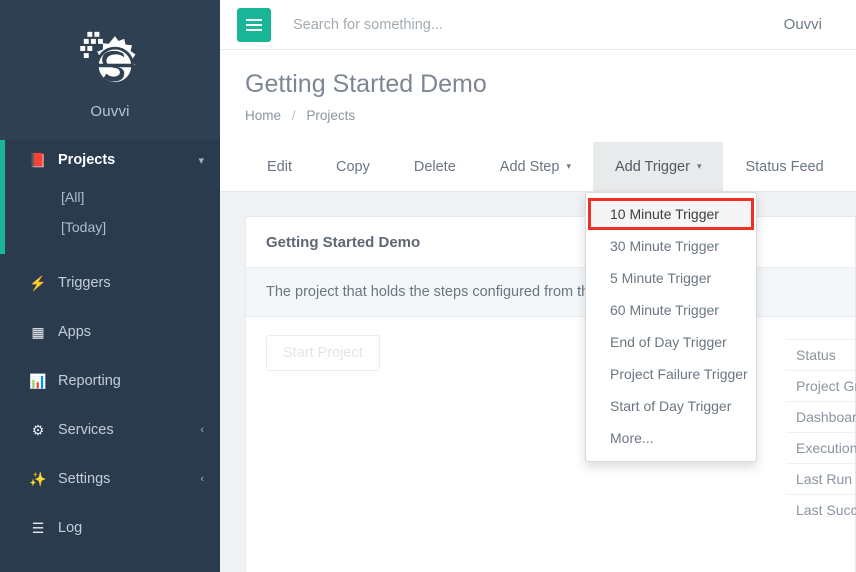 Image resolution: width=856 pixels, height=572 pixels. I want to click on toolbar-tab-add-trigger: Add Trigger ▾, so click(658, 166).